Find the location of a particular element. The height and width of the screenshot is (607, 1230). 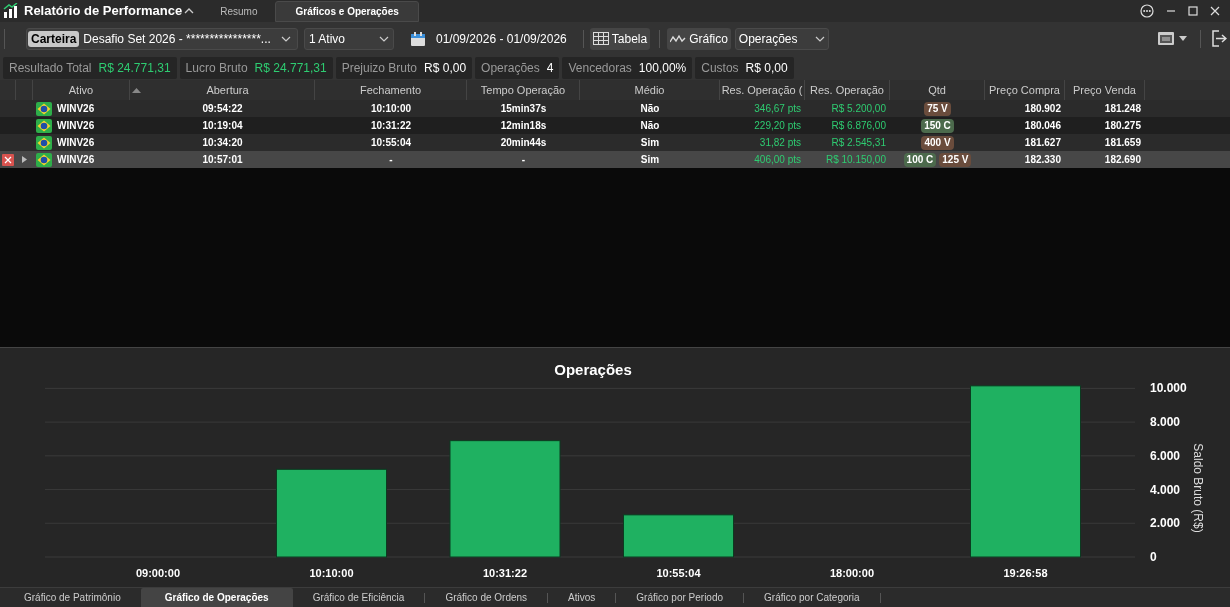

column-header: Ativo is located at coordinates (81, 90).